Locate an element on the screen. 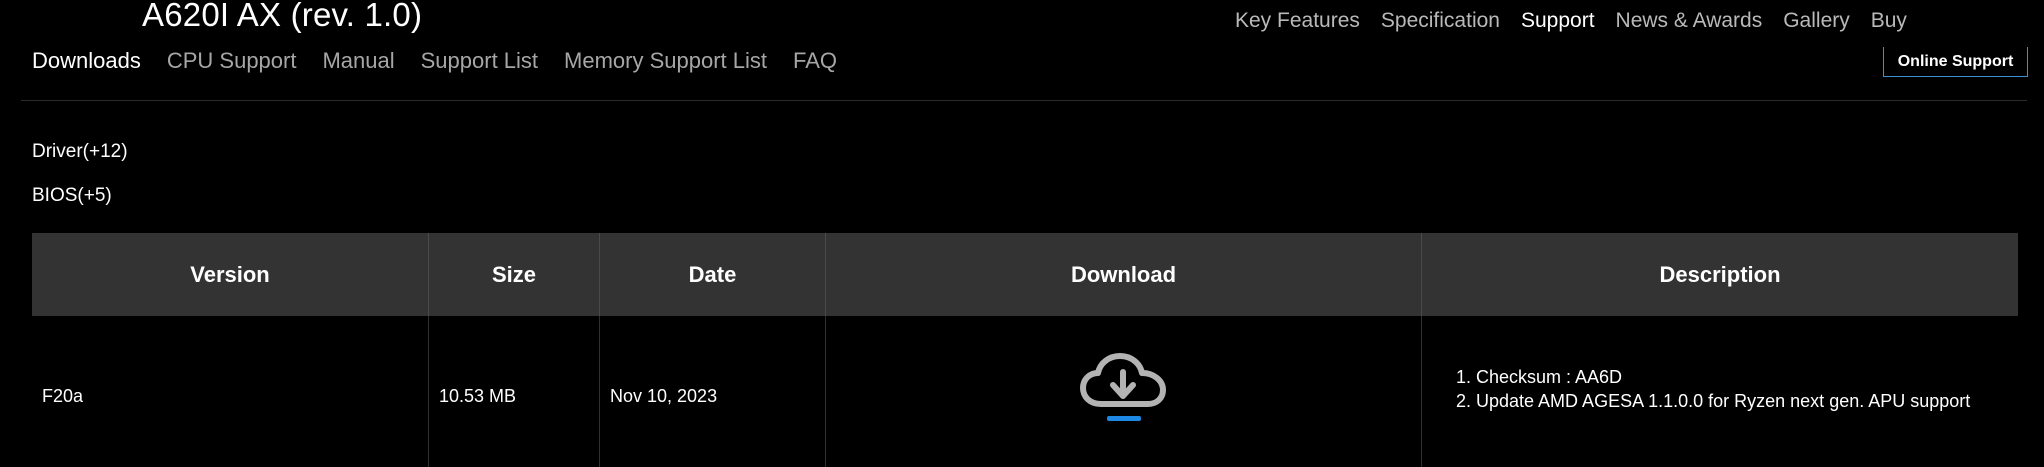 The width and height of the screenshot is (2044, 467). nav-news-awards: News & Awards is located at coordinates (1689, 21).